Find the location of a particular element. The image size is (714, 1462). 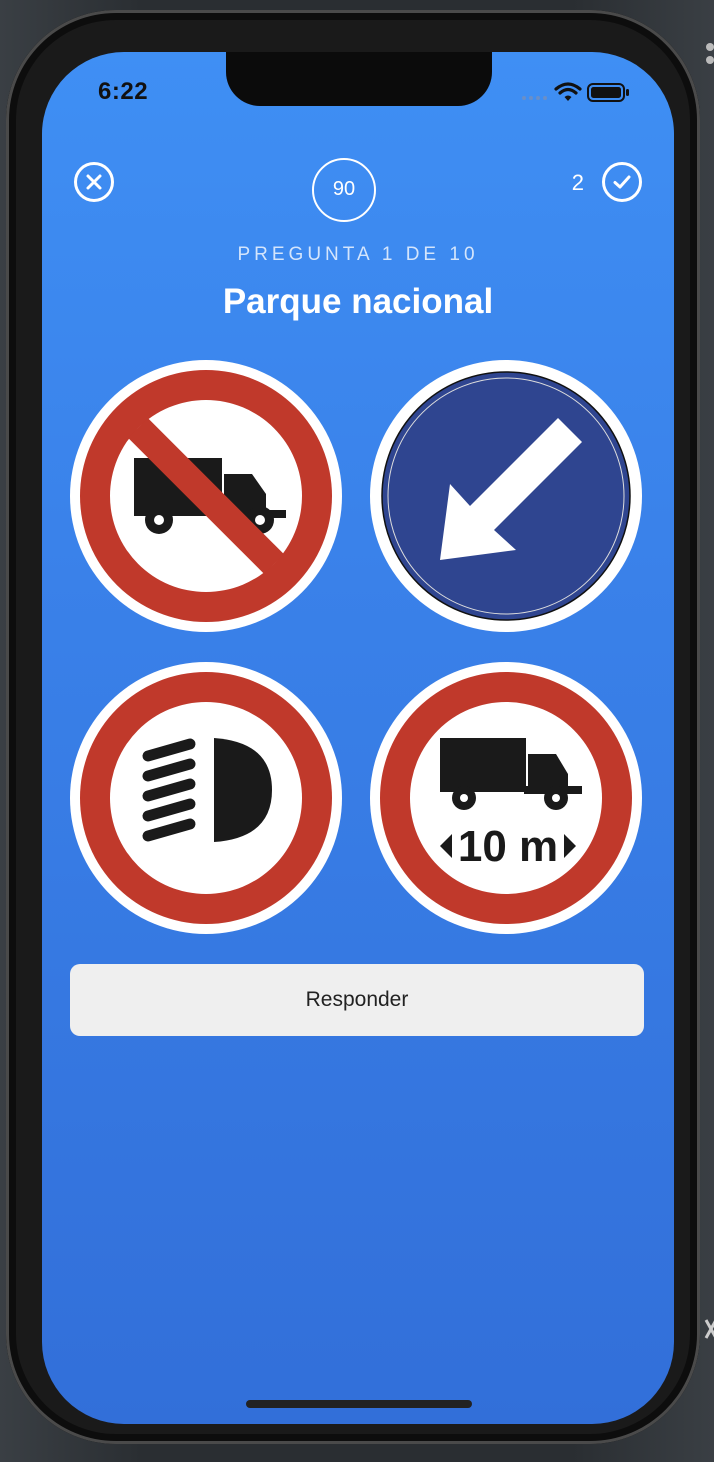

correct-answers-button is located at coordinates (622, 182).